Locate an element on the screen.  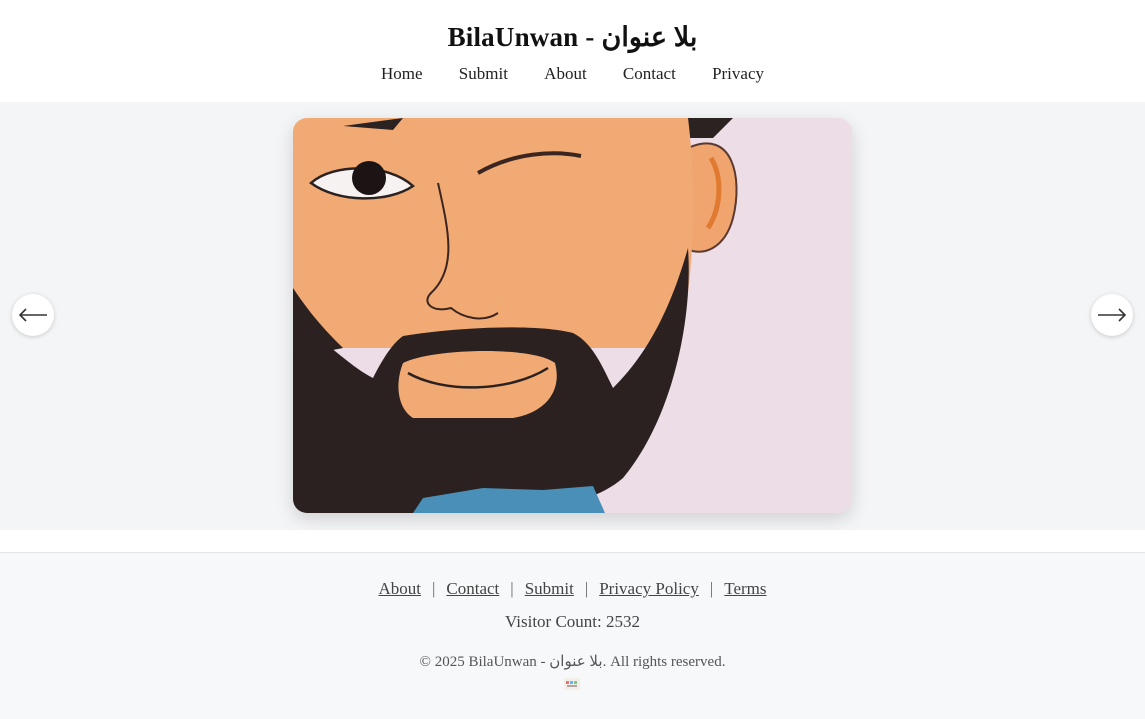
section-divider is located at coordinates (572, 541).